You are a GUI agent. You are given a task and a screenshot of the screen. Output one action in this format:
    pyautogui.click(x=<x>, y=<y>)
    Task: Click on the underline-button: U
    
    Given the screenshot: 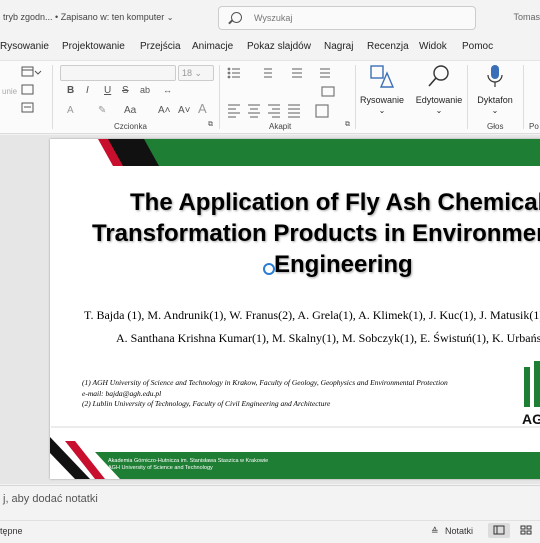 What is the action you would take?
    pyautogui.click(x=107, y=90)
    